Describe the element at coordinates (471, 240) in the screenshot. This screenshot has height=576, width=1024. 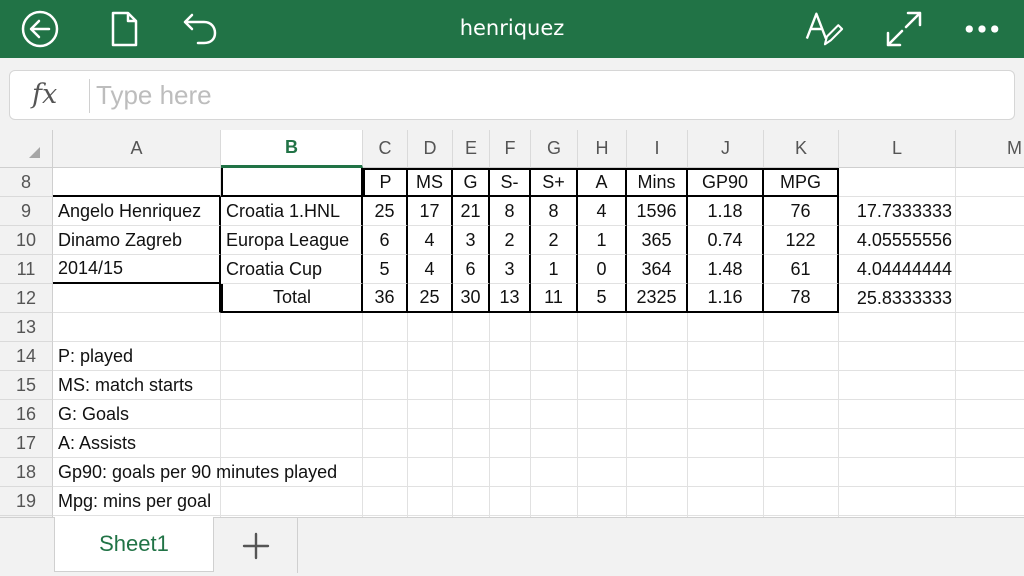
I see `cell-e10: 3` at that location.